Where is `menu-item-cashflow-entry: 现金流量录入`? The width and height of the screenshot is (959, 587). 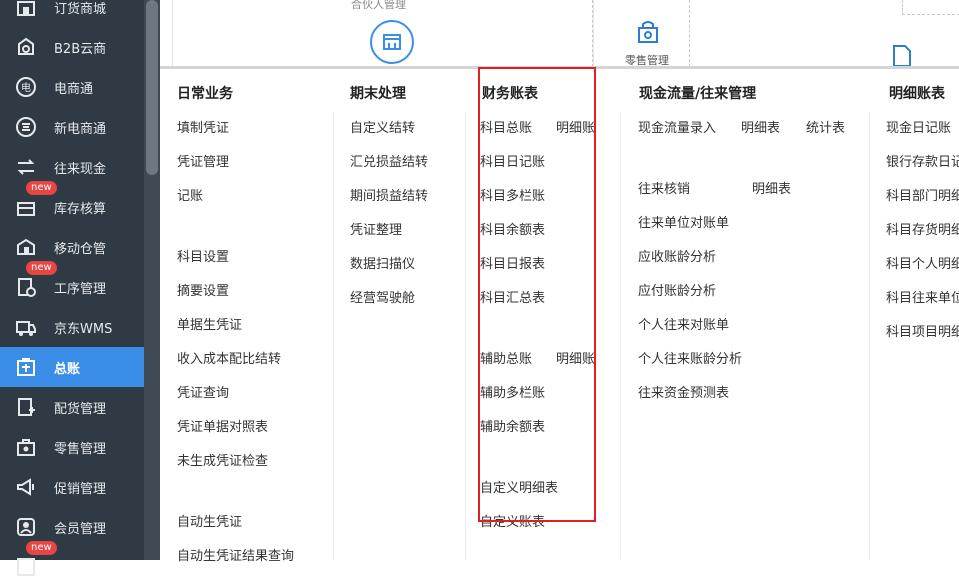 menu-item-cashflow-entry: 现金流量录入 is located at coordinates (677, 126).